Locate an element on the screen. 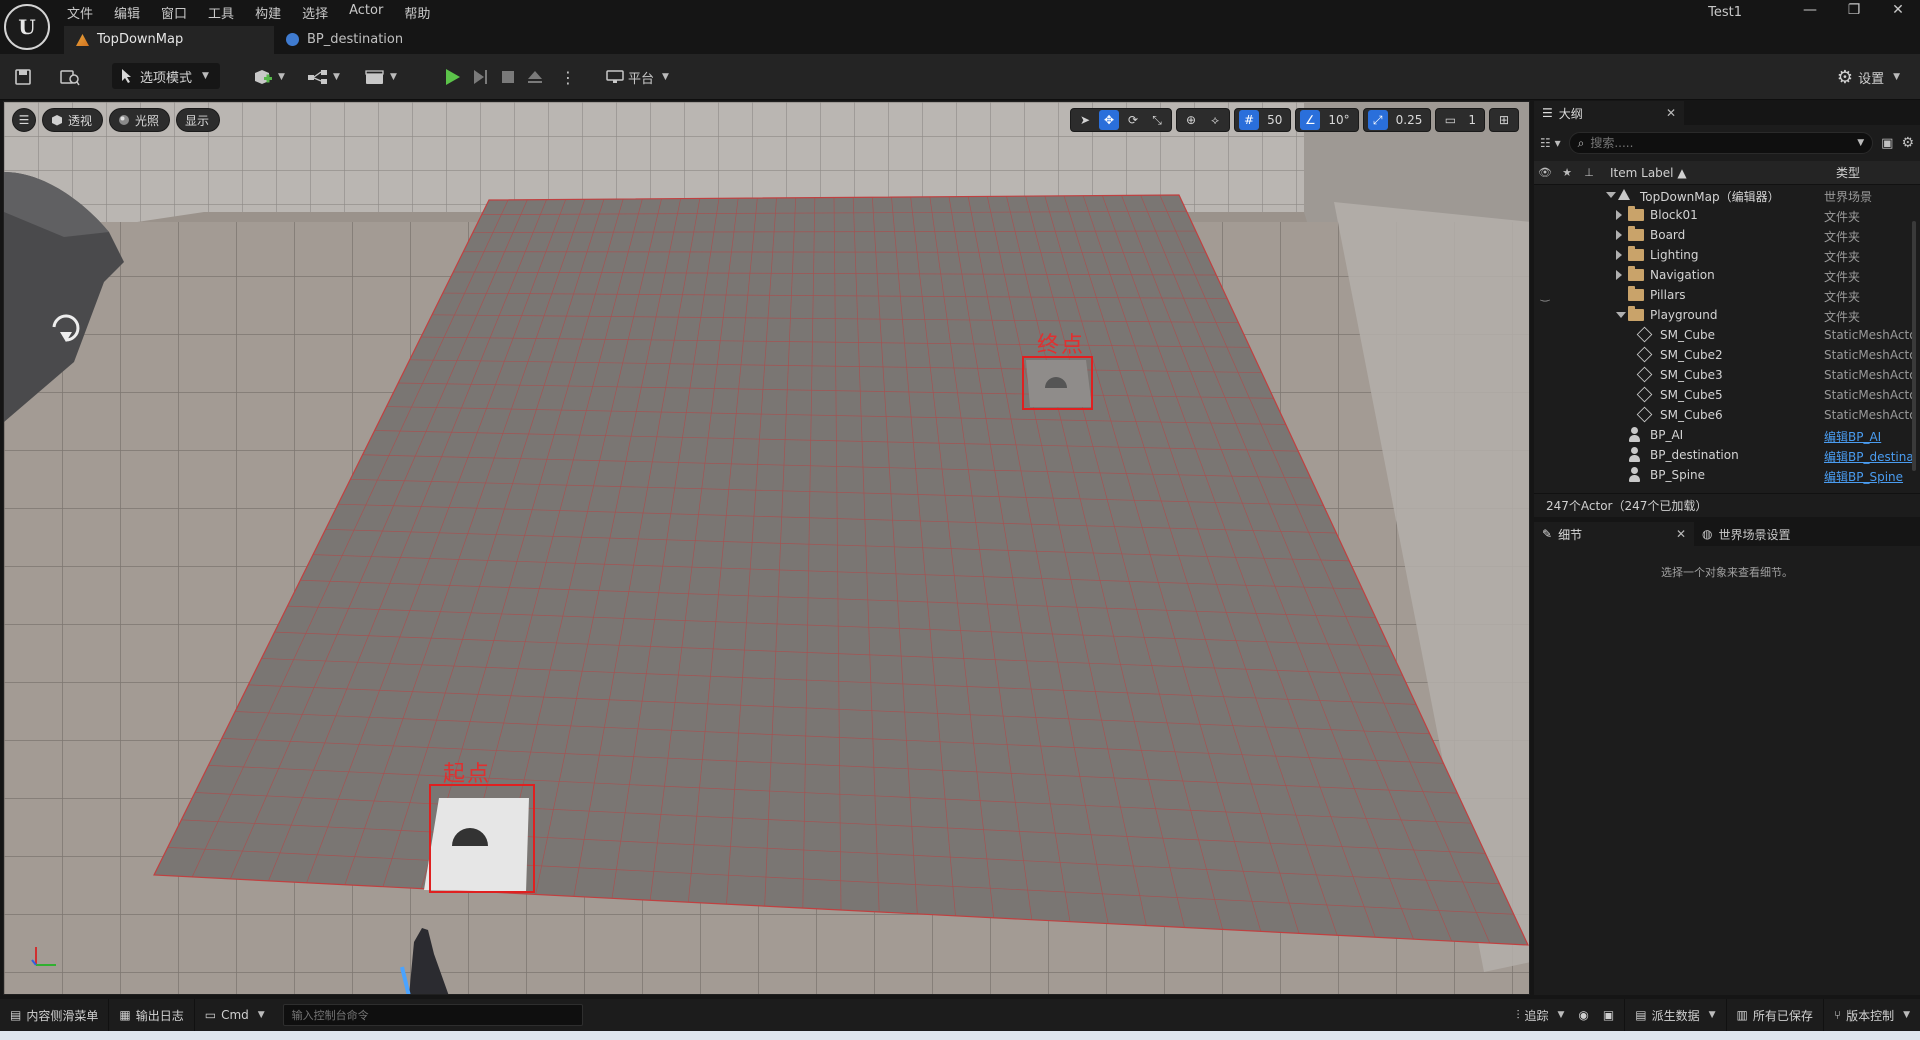 The width and height of the screenshot is (1920, 1040). camera-speed-value: 1 is located at coordinates (1472, 120).